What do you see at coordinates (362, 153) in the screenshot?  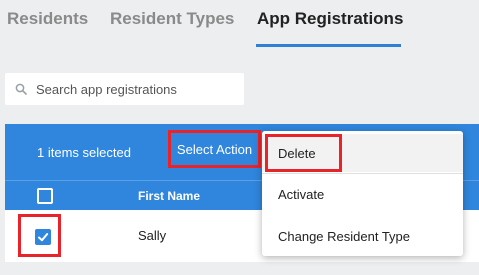 I see `menu-item-delete: Delete` at bounding box center [362, 153].